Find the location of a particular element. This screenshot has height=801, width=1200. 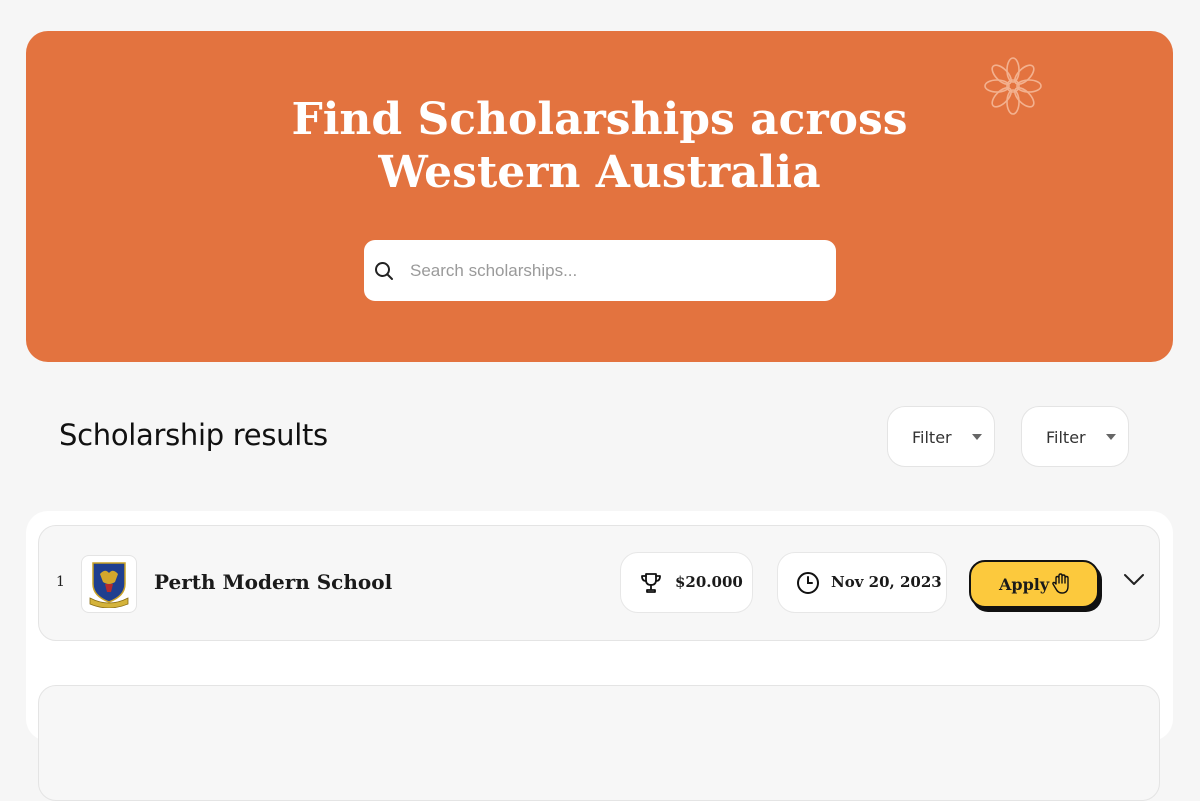

deadline-value: Nov 20, 2023 is located at coordinates (886, 582).